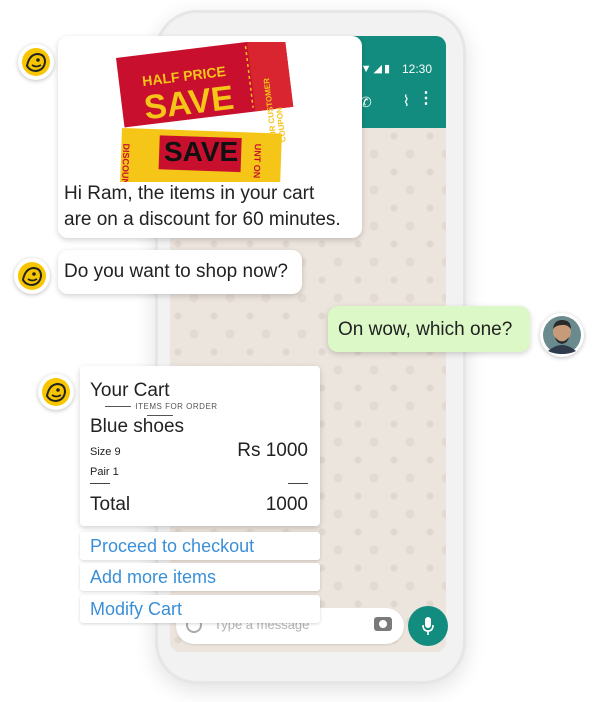 This screenshot has width=600, height=702. Describe the element at coordinates (383, 624) in the screenshot. I see `camera-icon` at that location.